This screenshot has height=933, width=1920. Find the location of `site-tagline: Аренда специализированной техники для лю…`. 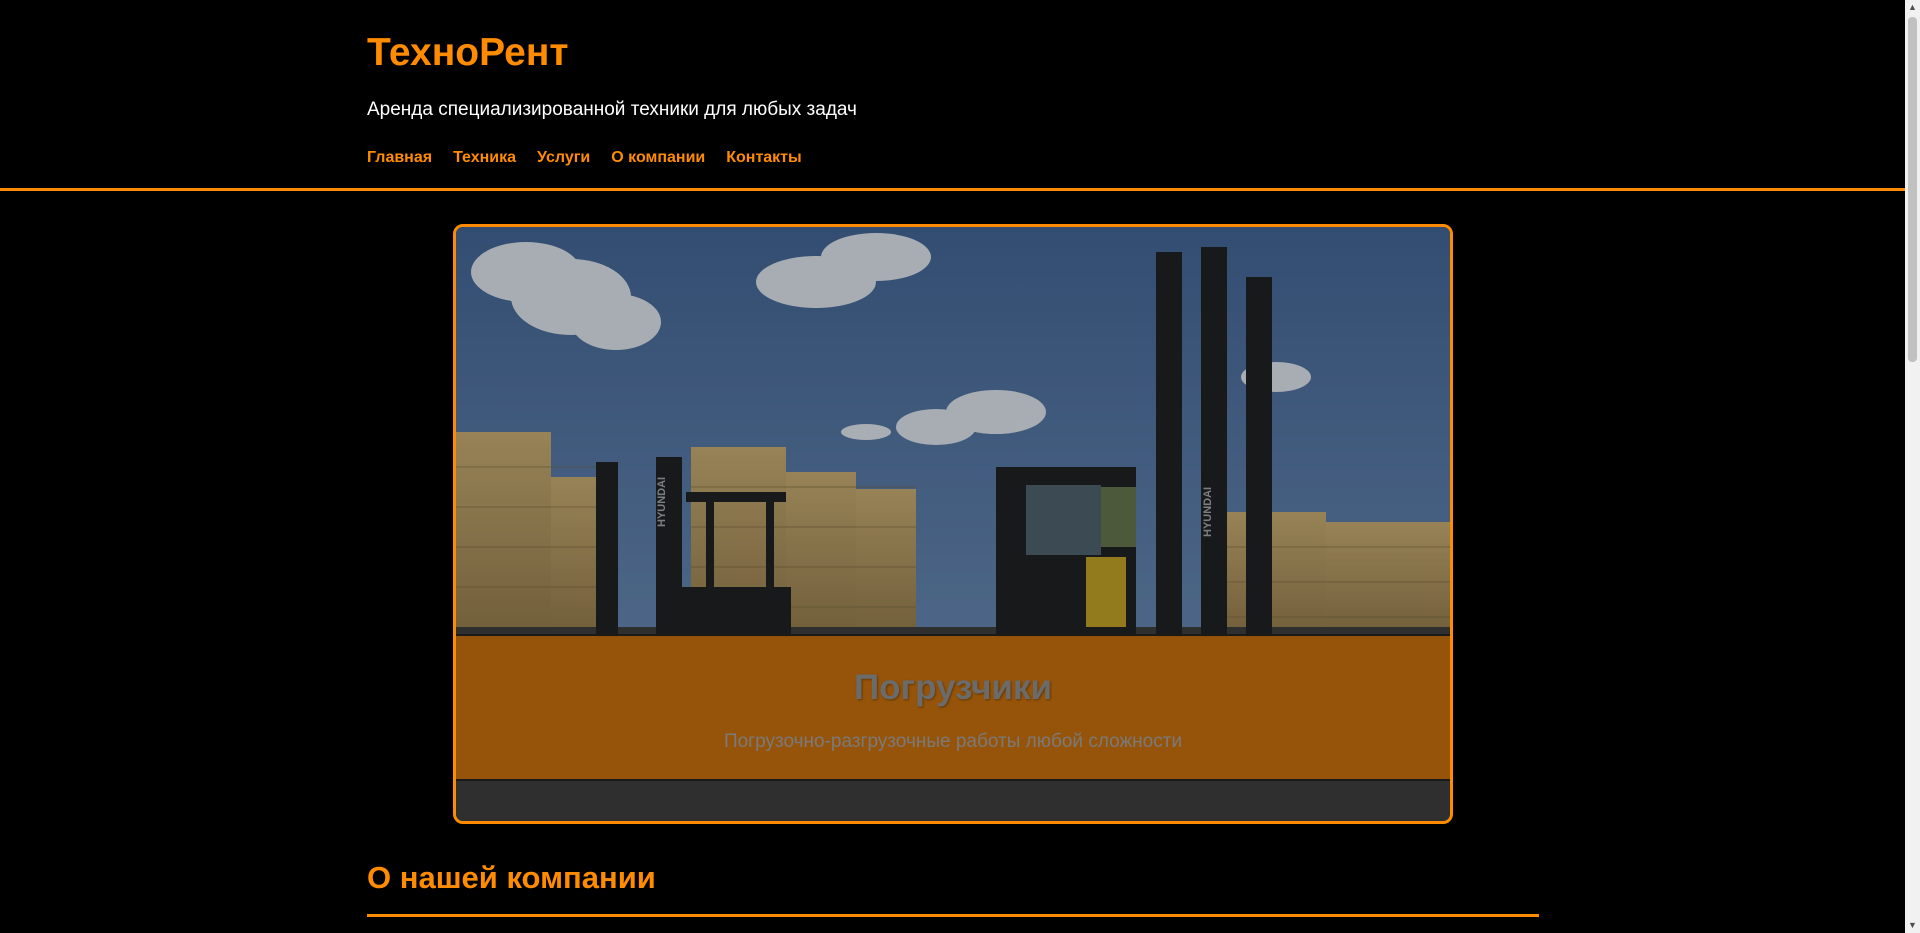

site-tagline: Аренда специализированной техники для лю… is located at coordinates (612, 109).